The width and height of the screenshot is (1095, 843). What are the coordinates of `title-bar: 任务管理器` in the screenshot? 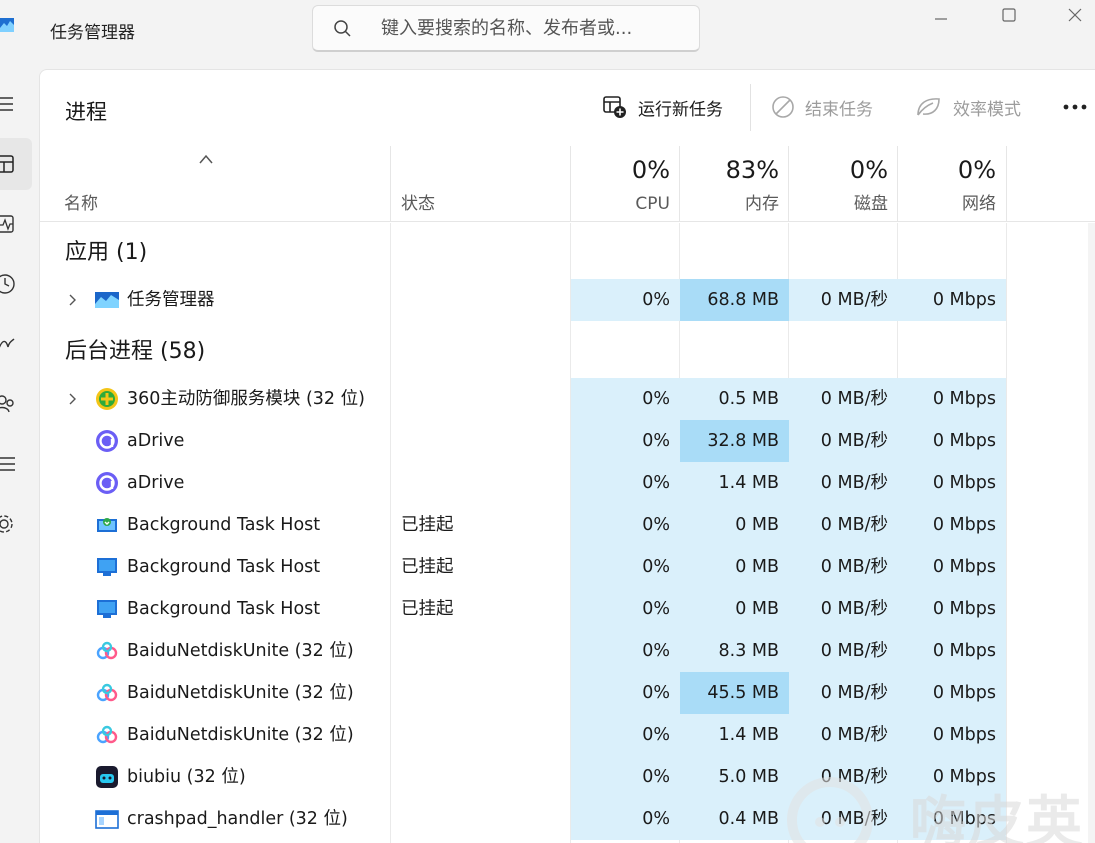 It's located at (547, 31).